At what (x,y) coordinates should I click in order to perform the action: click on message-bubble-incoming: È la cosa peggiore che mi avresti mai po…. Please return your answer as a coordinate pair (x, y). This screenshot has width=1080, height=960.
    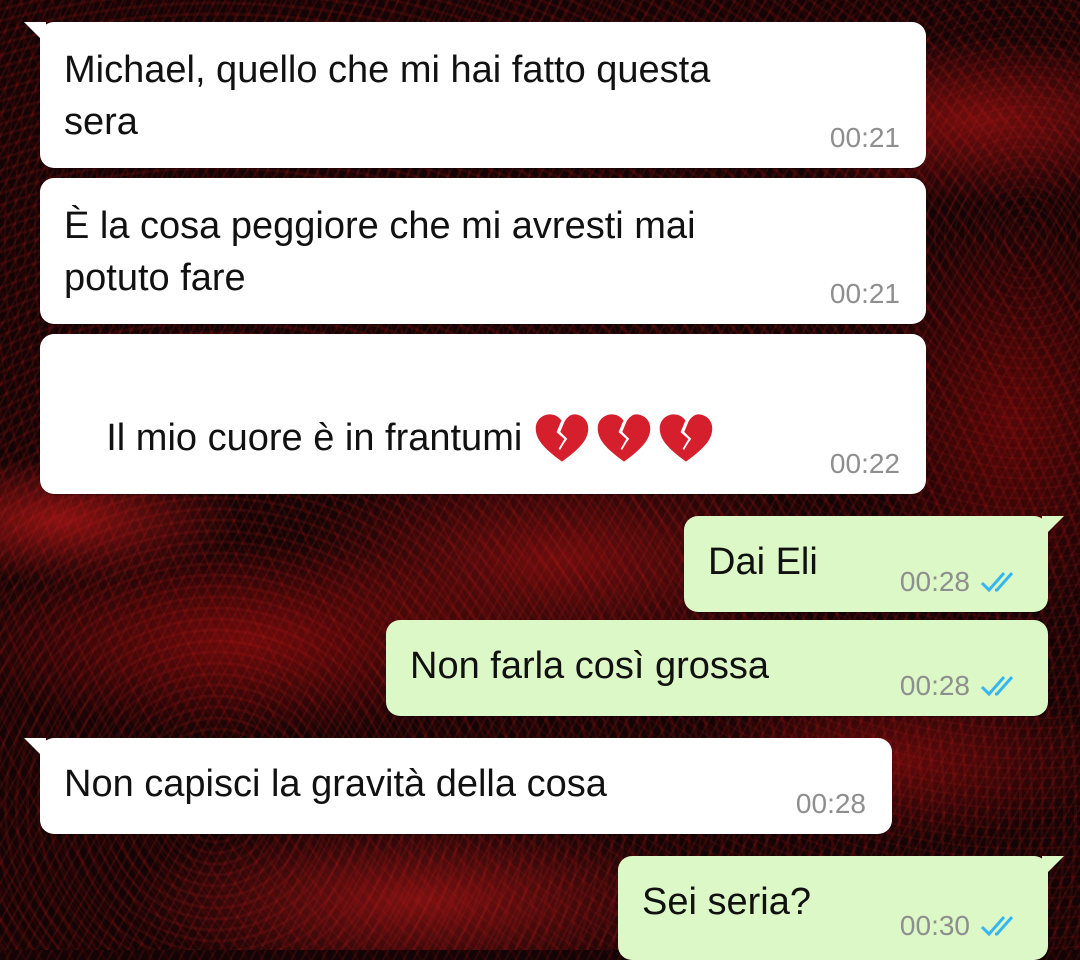
    Looking at the image, I should click on (483, 251).